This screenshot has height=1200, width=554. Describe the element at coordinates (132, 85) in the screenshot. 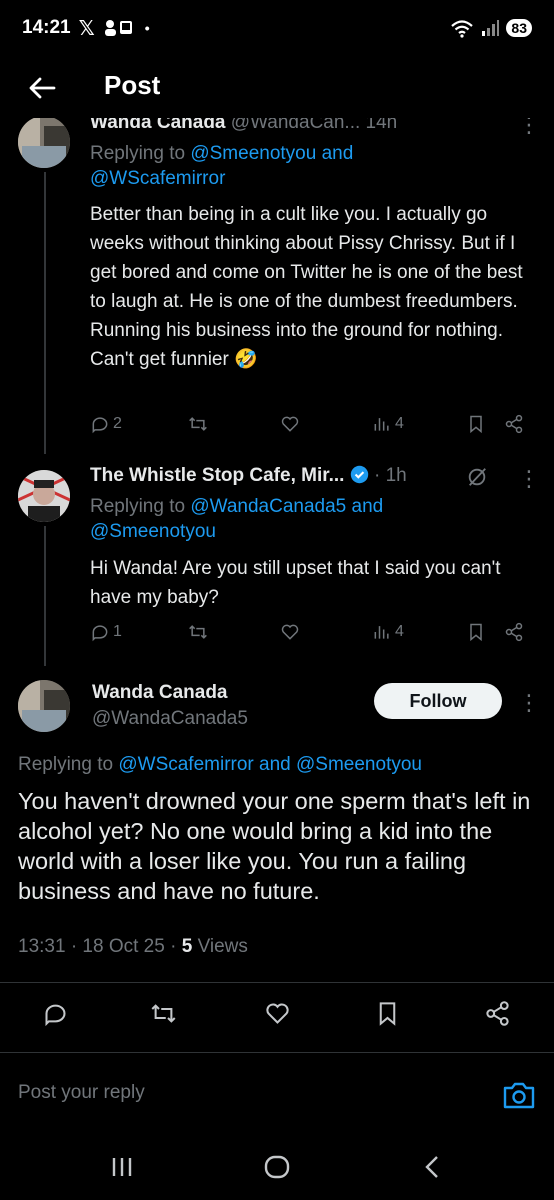

I see `page-title: Post` at that location.